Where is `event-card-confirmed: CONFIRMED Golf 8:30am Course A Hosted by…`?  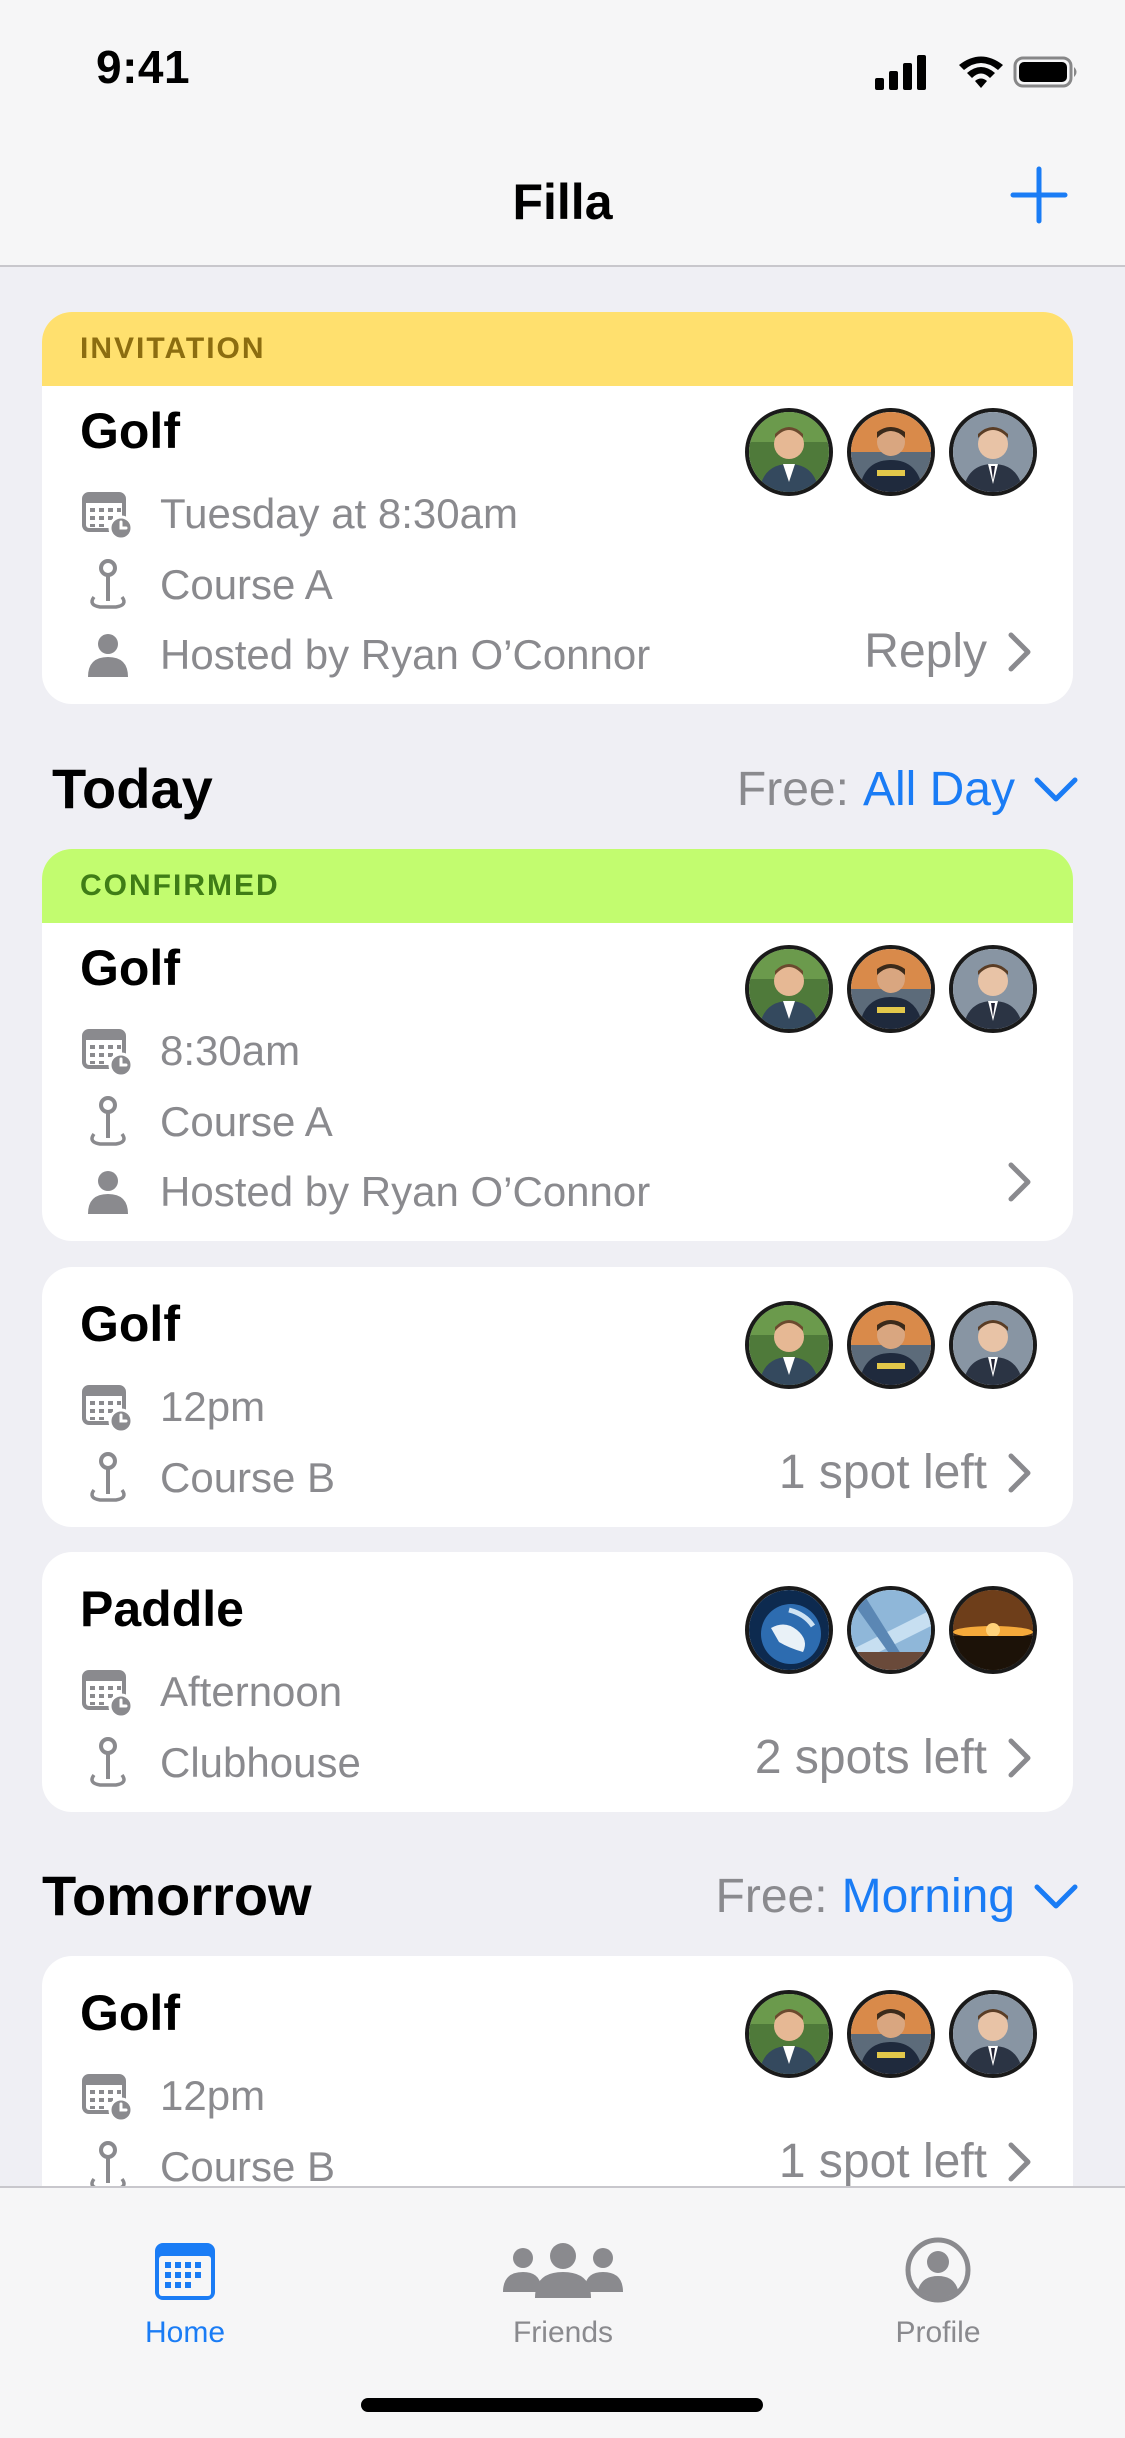
event-card-confirmed: CONFIRMED Golf 8:30am Course A Hosted by… is located at coordinates (557, 1045).